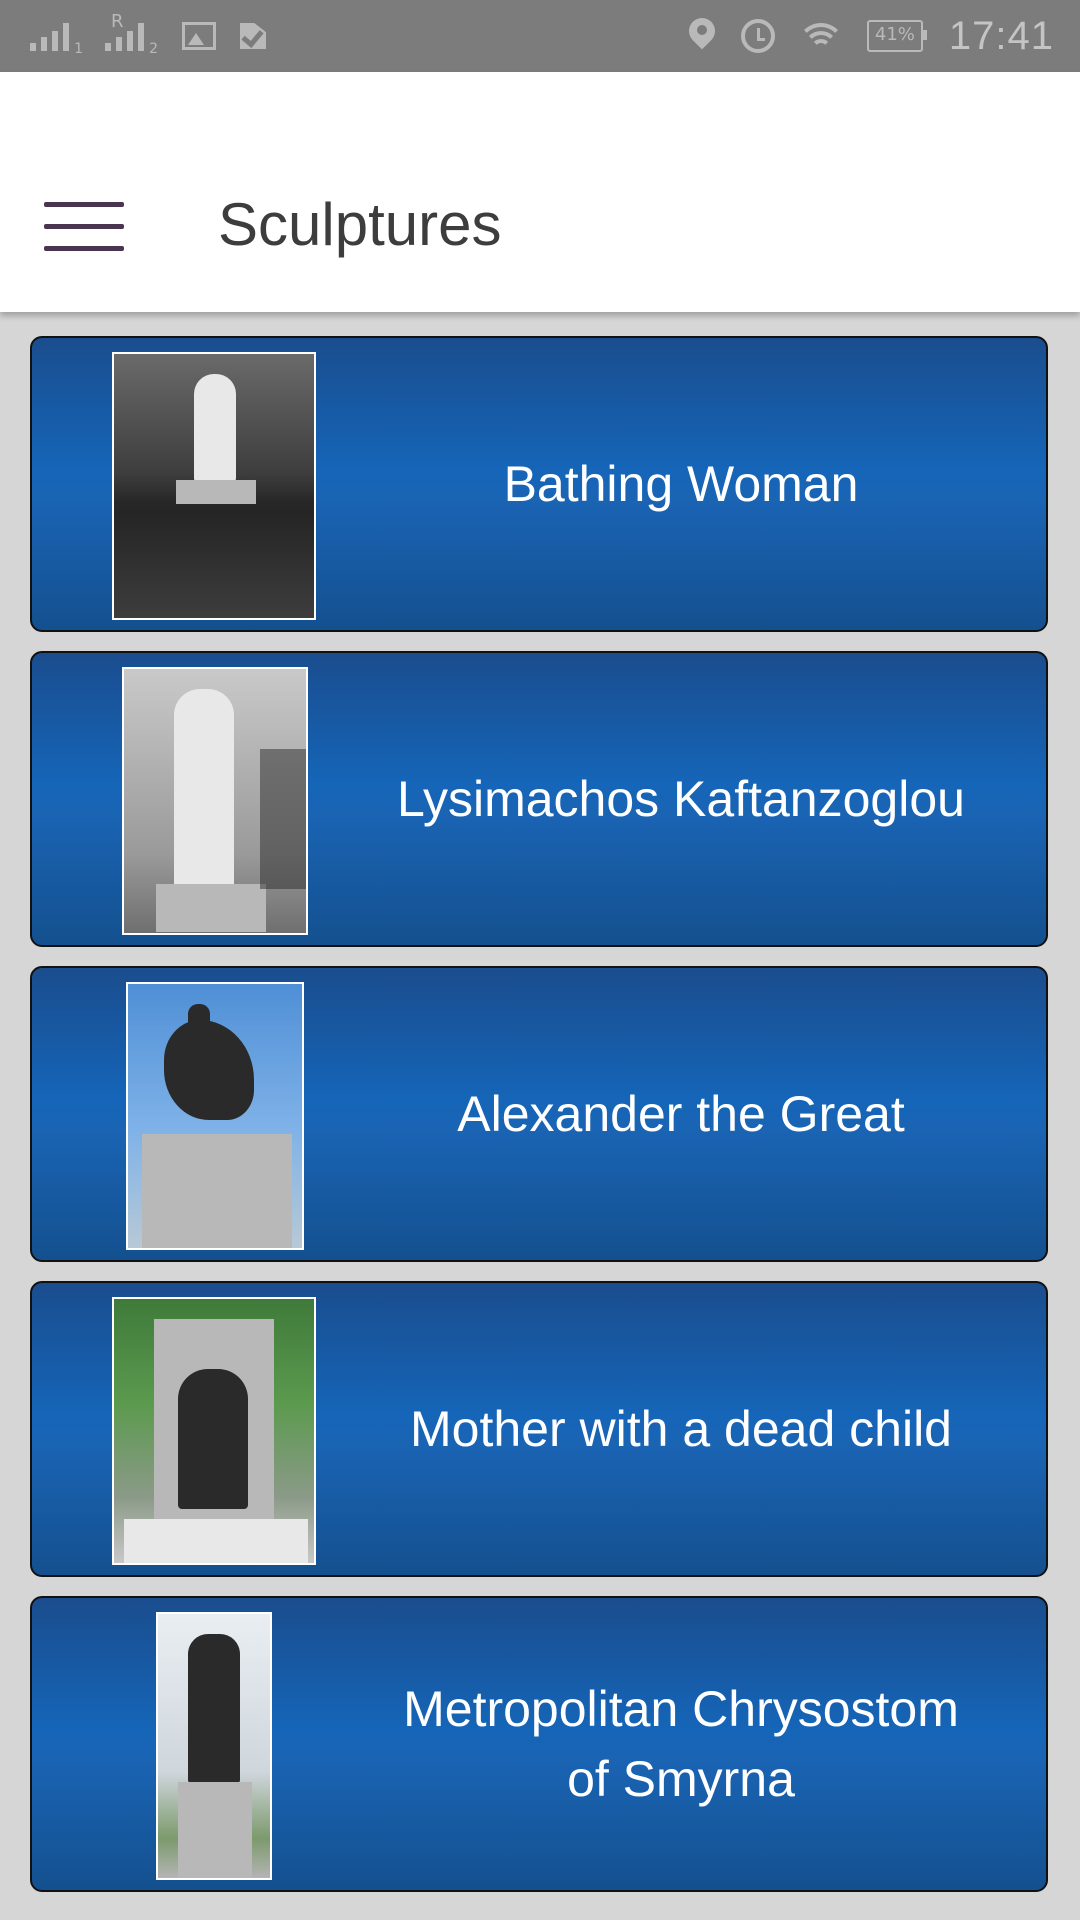  What do you see at coordinates (757, 36) in the screenshot?
I see `alarm-icon` at bounding box center [757, 36].